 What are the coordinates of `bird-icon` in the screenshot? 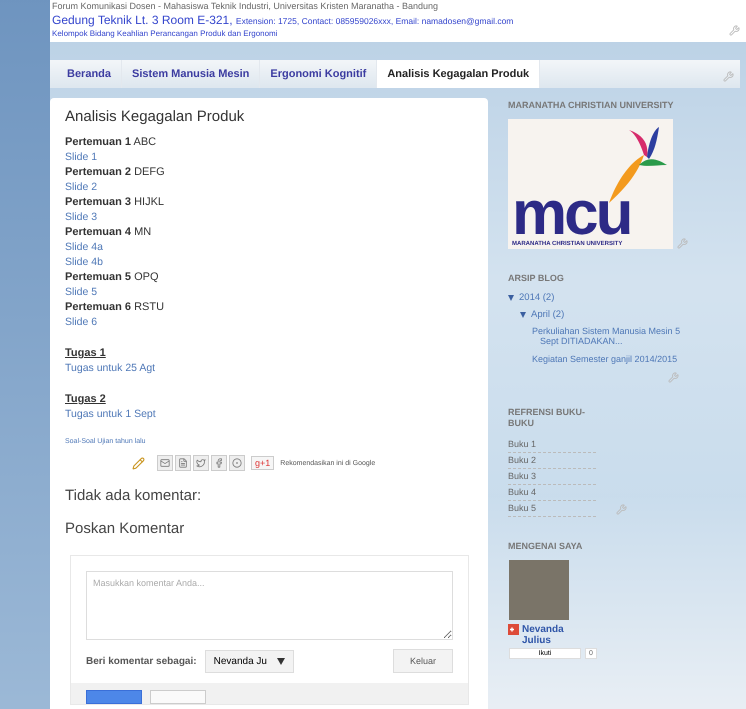 It's located at (201, 463).